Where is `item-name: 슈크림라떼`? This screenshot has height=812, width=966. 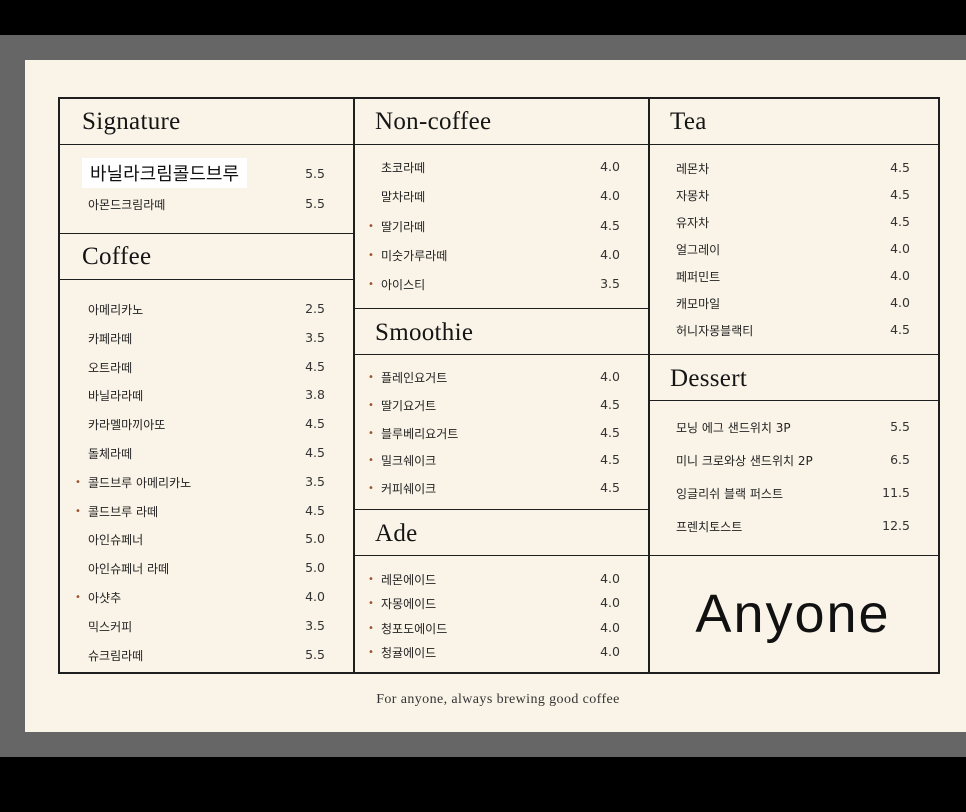
item-name: 슈크림라떼 is located at coordinates (116, 655).